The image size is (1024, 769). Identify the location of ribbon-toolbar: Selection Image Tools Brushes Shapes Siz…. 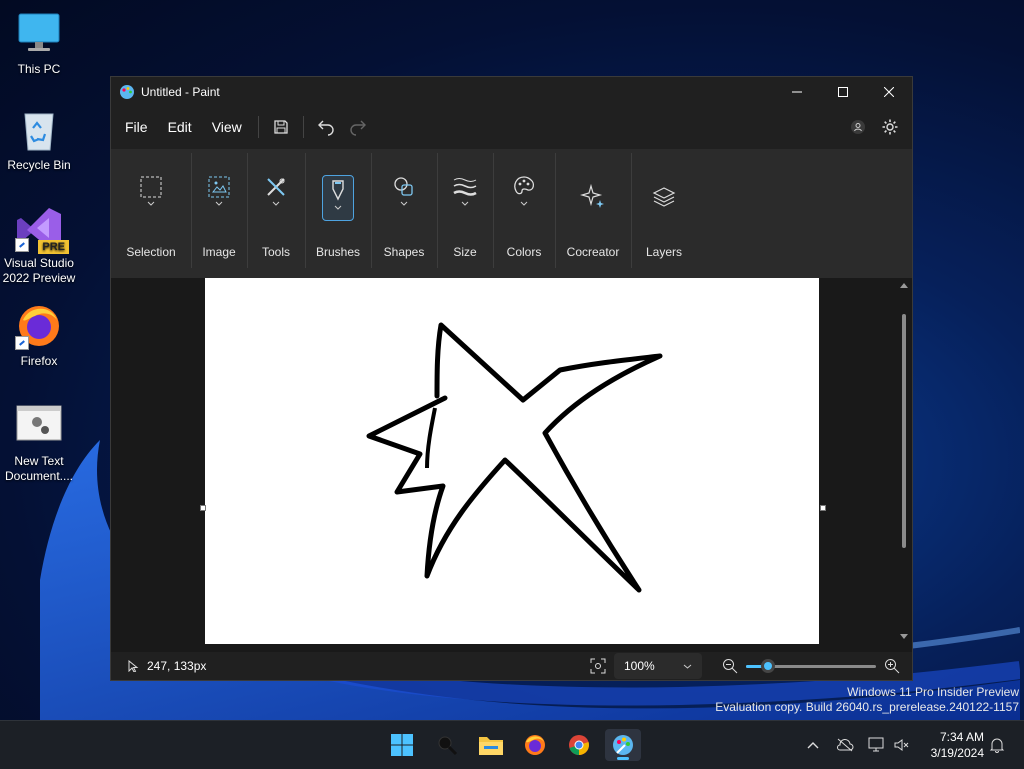
(511, 213).